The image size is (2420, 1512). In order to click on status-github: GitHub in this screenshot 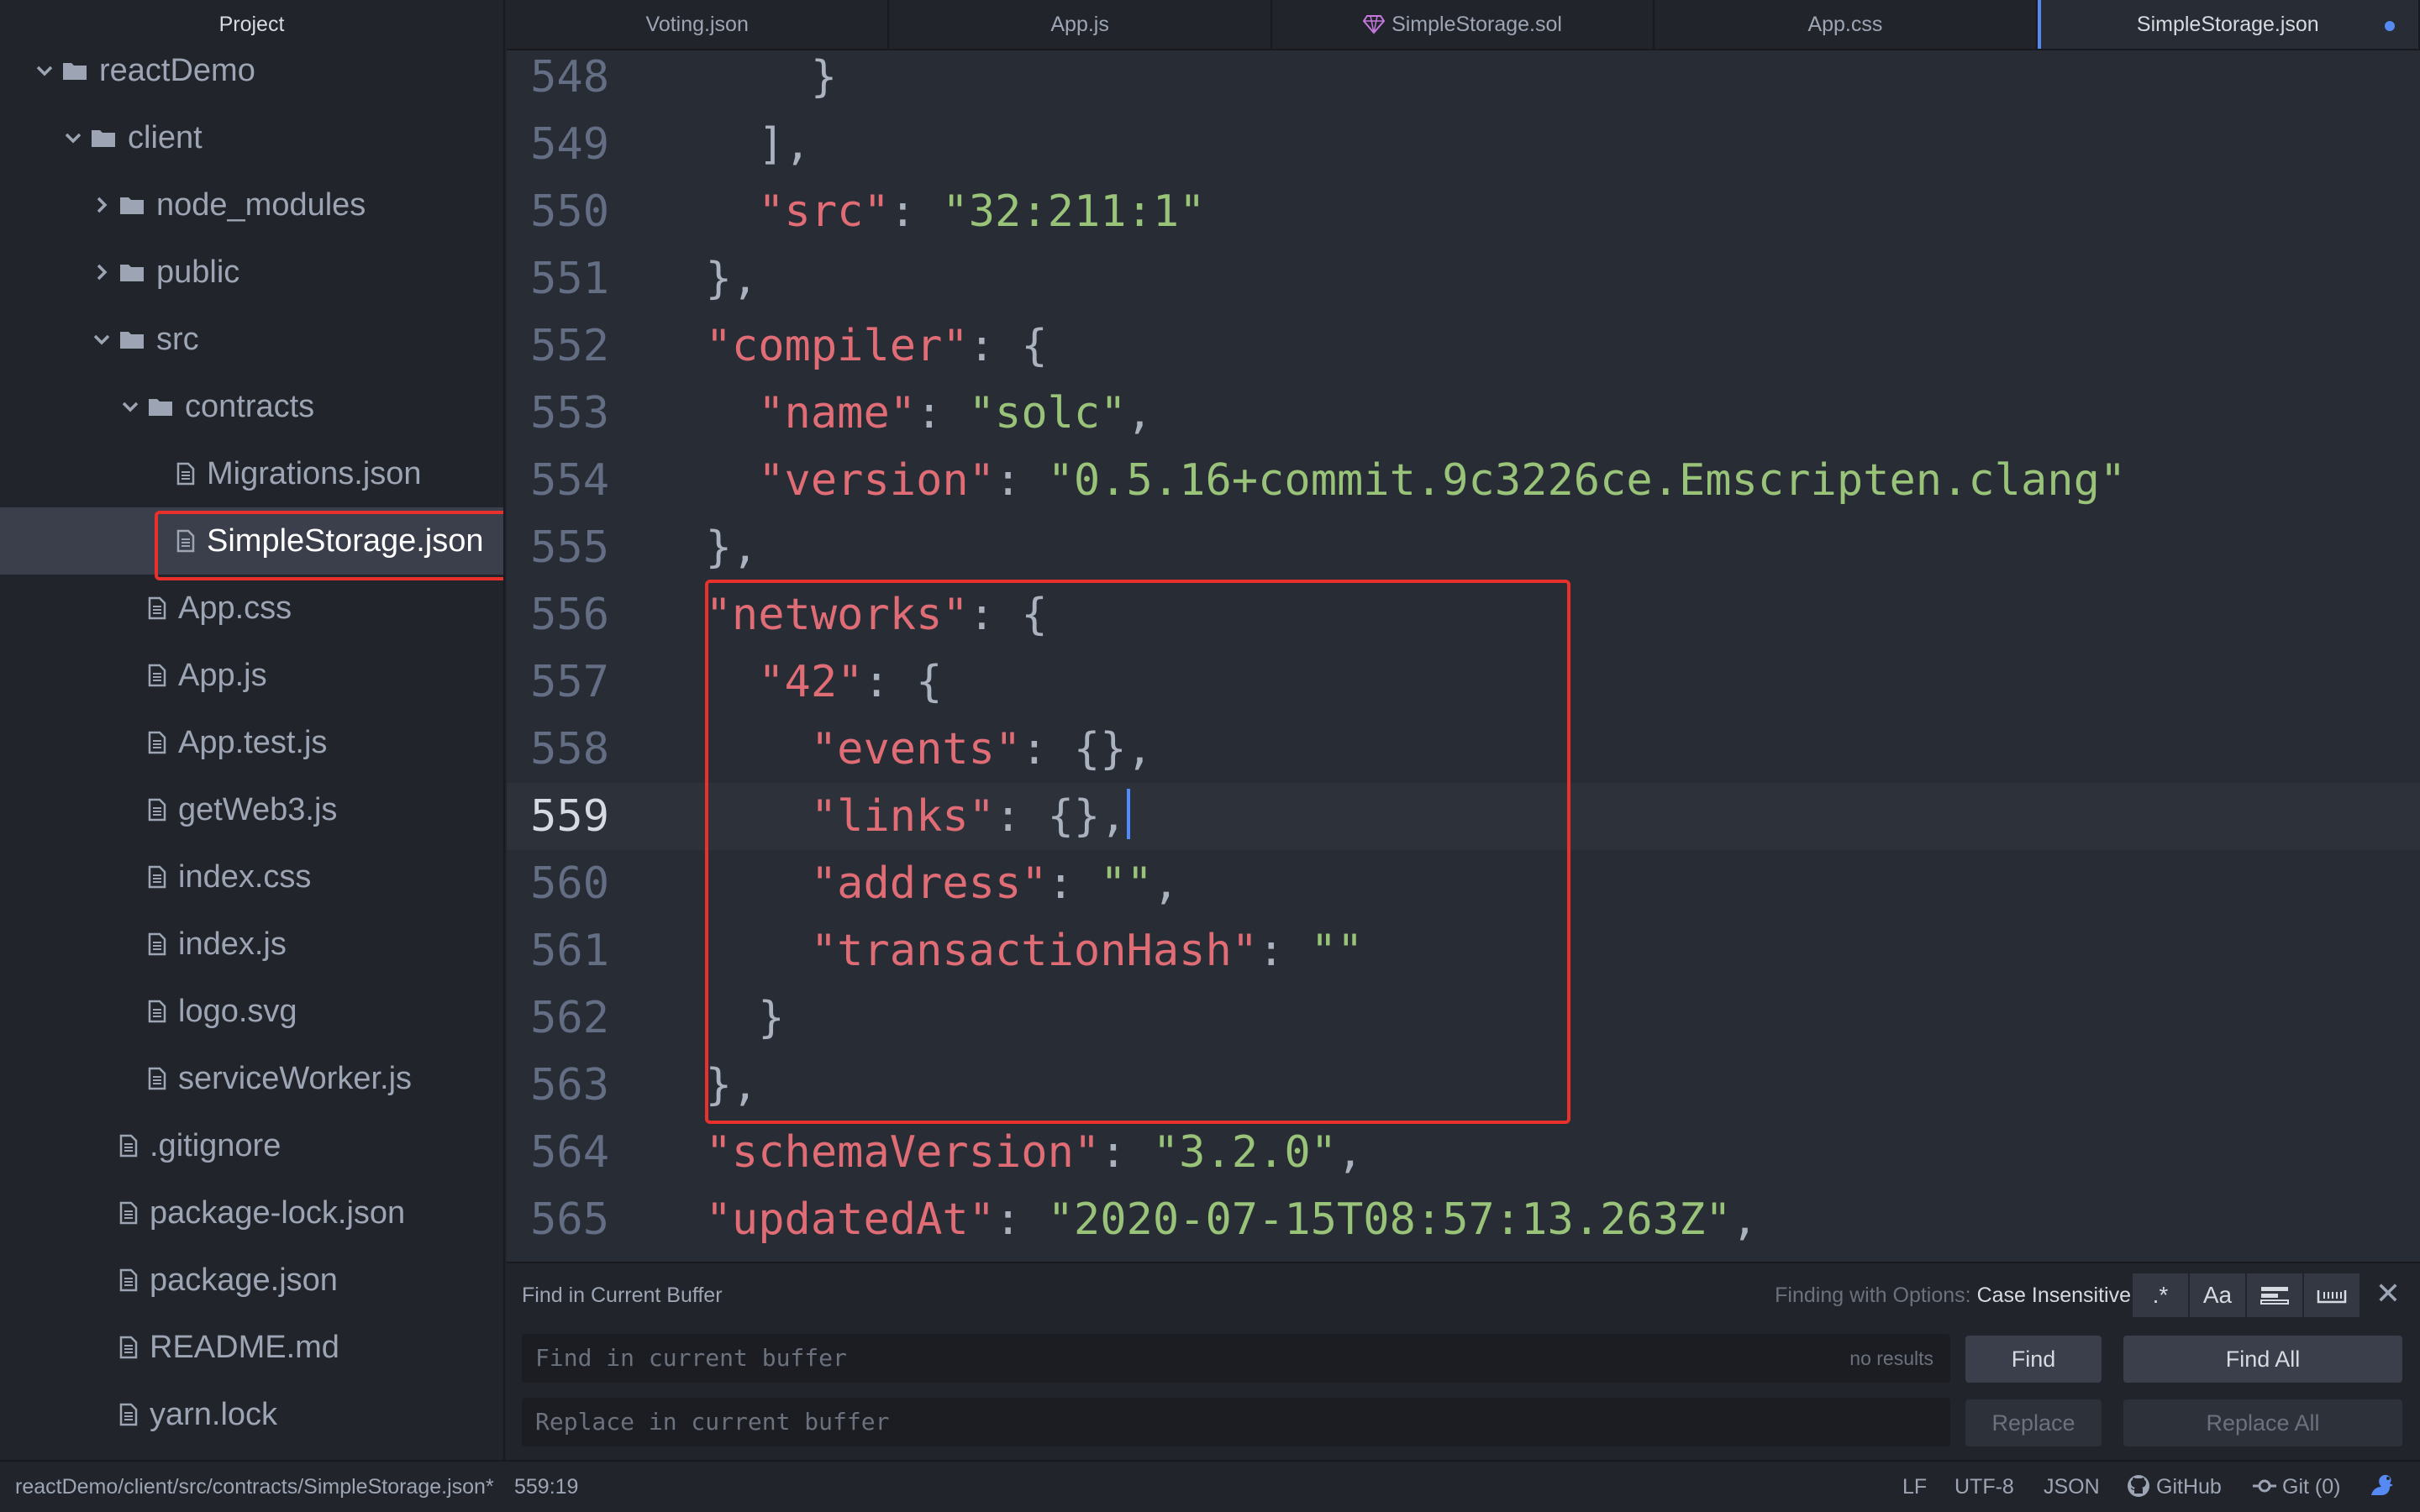, I will do `click(2174, 1487)`.